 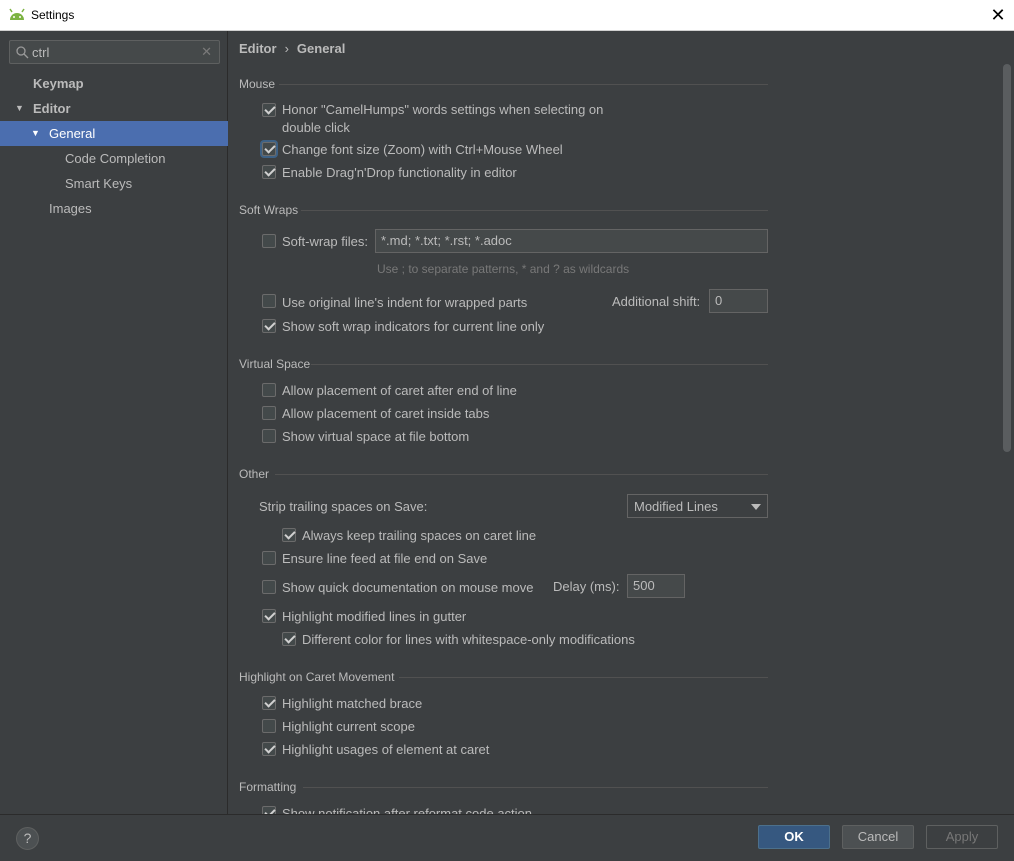 What do you see at coordinates (269, 558) in the screenshot?
I see `ensure-lf-checkbox` at bounding box center [269, 558].